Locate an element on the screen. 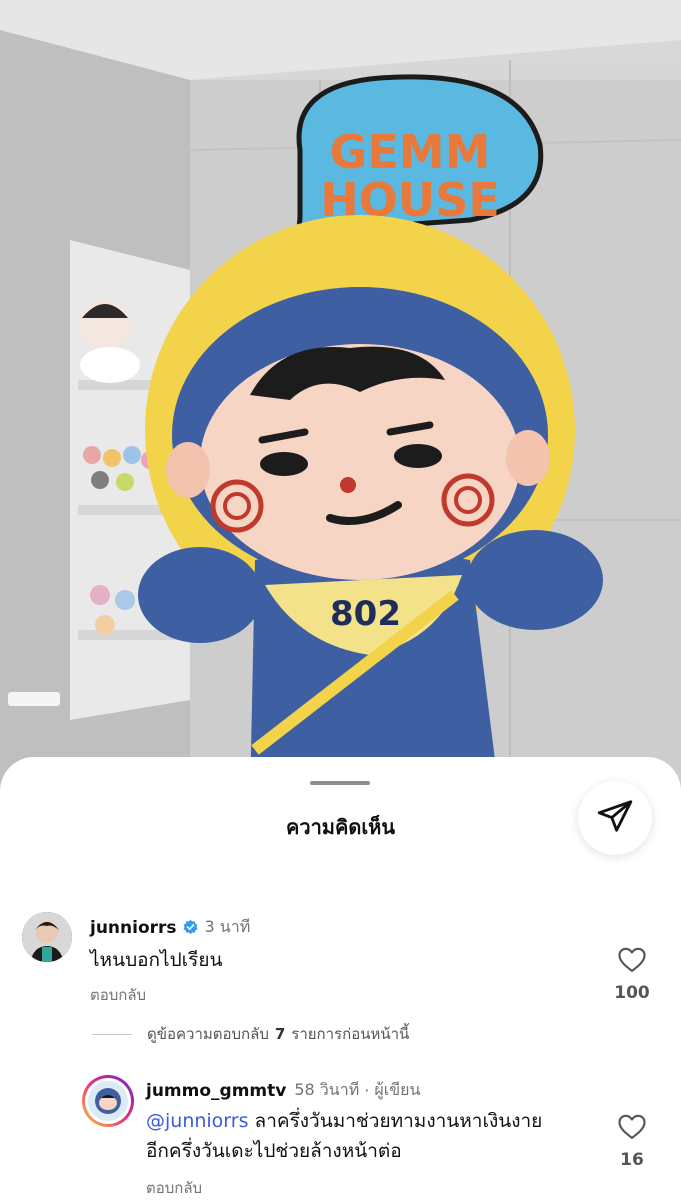  view-previous-replies: ดูข้อความตอบกลับ 7 รายการก่อนหน้านี้ is located at coordinates (250, 1034).